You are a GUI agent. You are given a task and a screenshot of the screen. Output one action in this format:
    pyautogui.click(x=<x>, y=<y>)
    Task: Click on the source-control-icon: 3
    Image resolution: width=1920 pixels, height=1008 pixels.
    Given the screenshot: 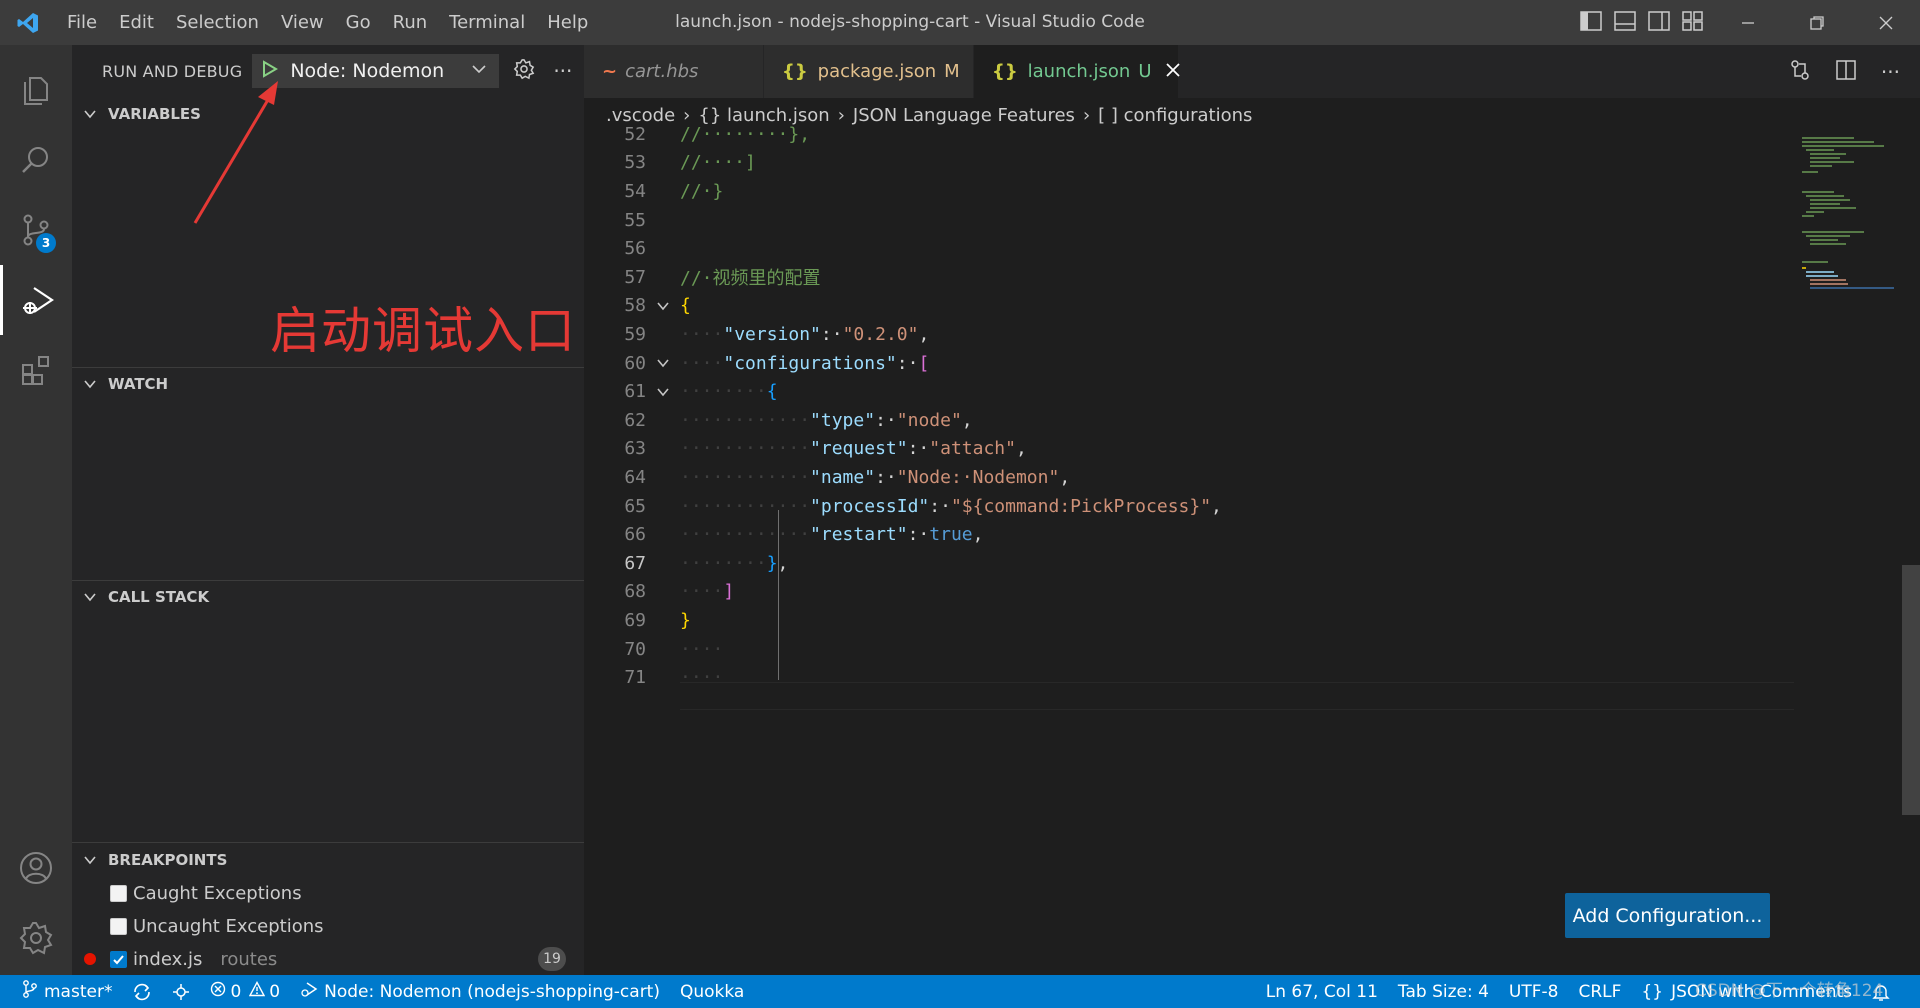 What is the action you would take?
    pyautogui.click(x=36, y=230)
    